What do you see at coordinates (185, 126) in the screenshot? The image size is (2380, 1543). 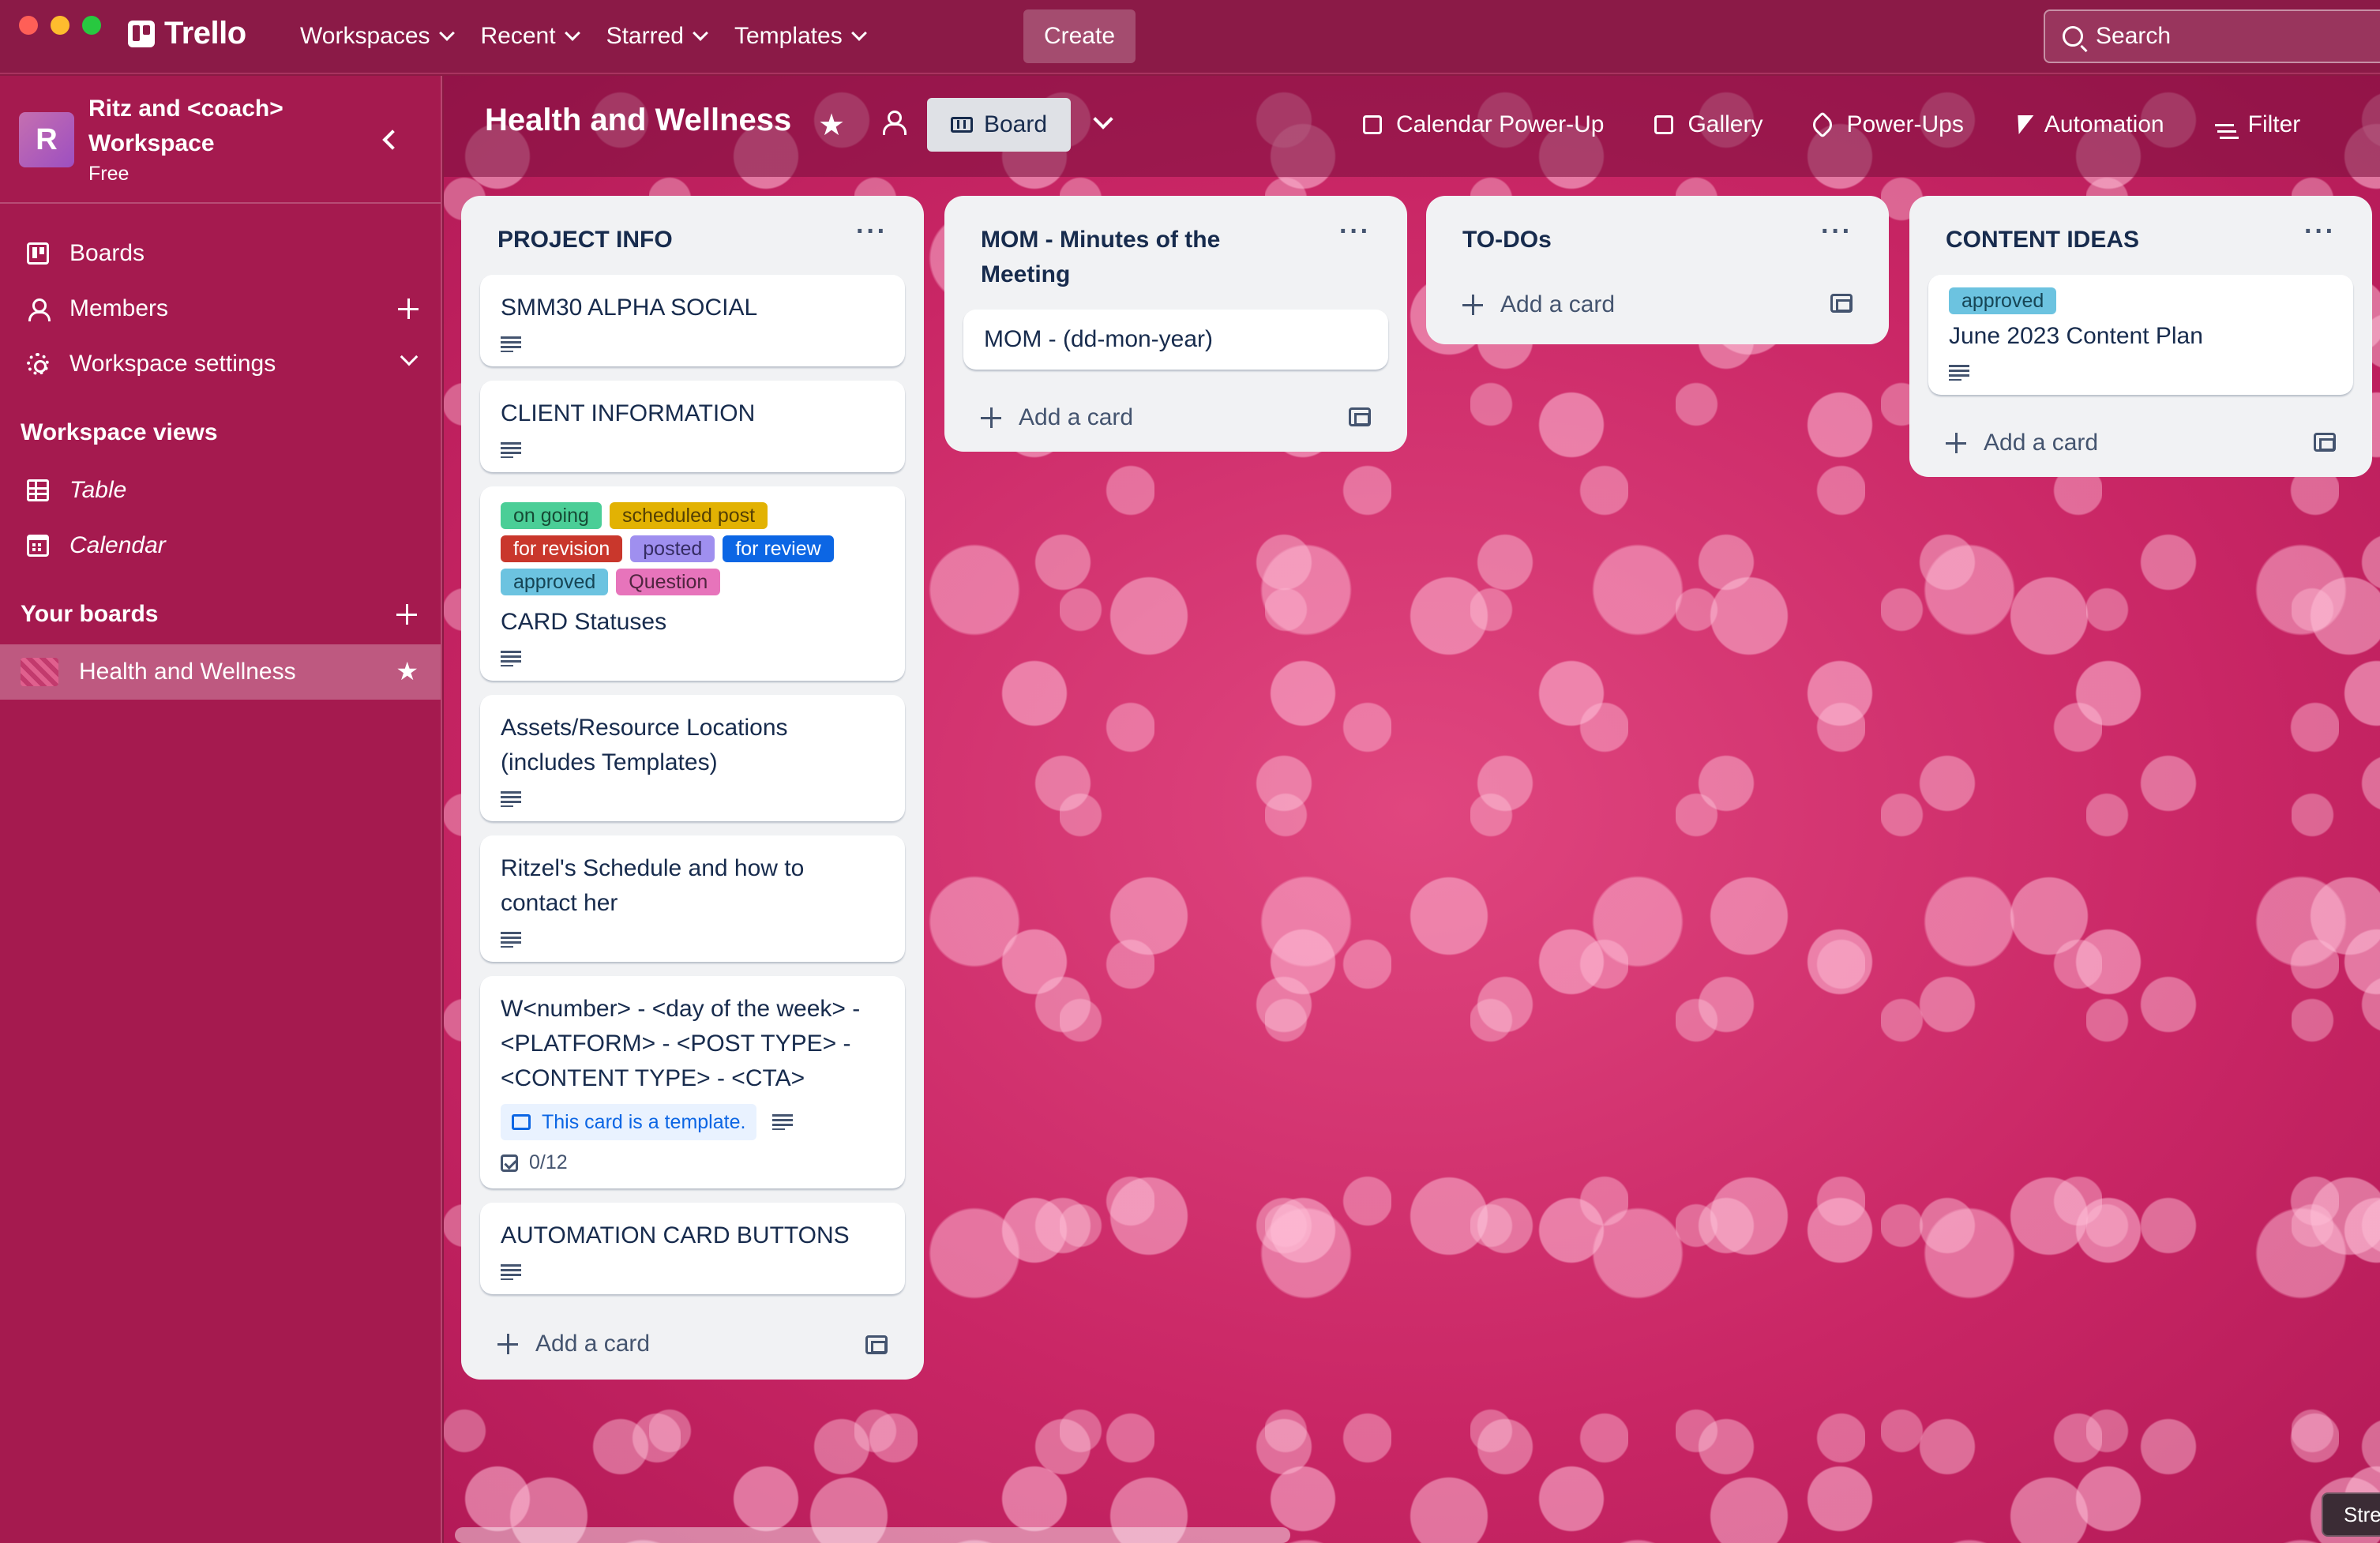 I see `workspace-name: Ritz and <coach> Workspace` at bounding box center [185, 126].